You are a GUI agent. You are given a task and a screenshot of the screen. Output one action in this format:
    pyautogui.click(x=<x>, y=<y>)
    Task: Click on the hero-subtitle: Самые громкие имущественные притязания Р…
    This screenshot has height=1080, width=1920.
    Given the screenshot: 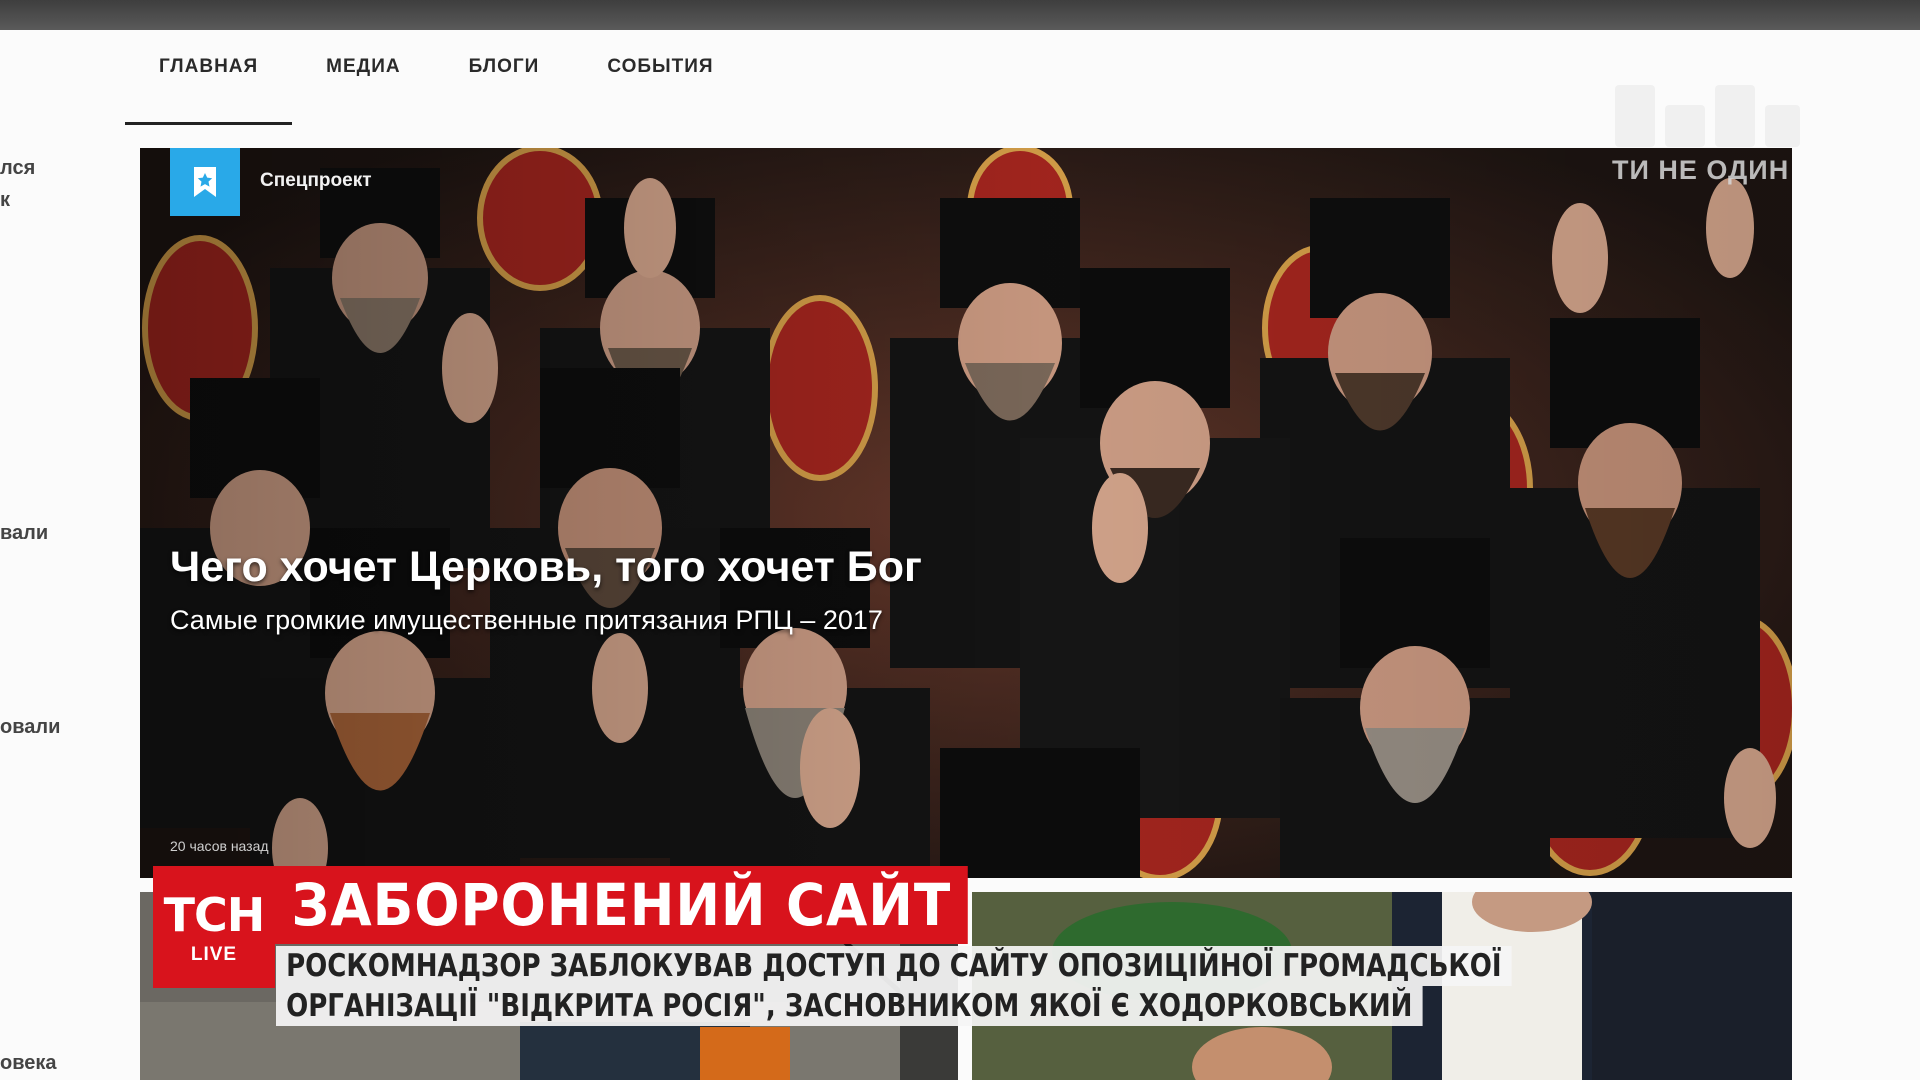 What is the action you would take?
    pyautogui.click(x=526, y=620)
    